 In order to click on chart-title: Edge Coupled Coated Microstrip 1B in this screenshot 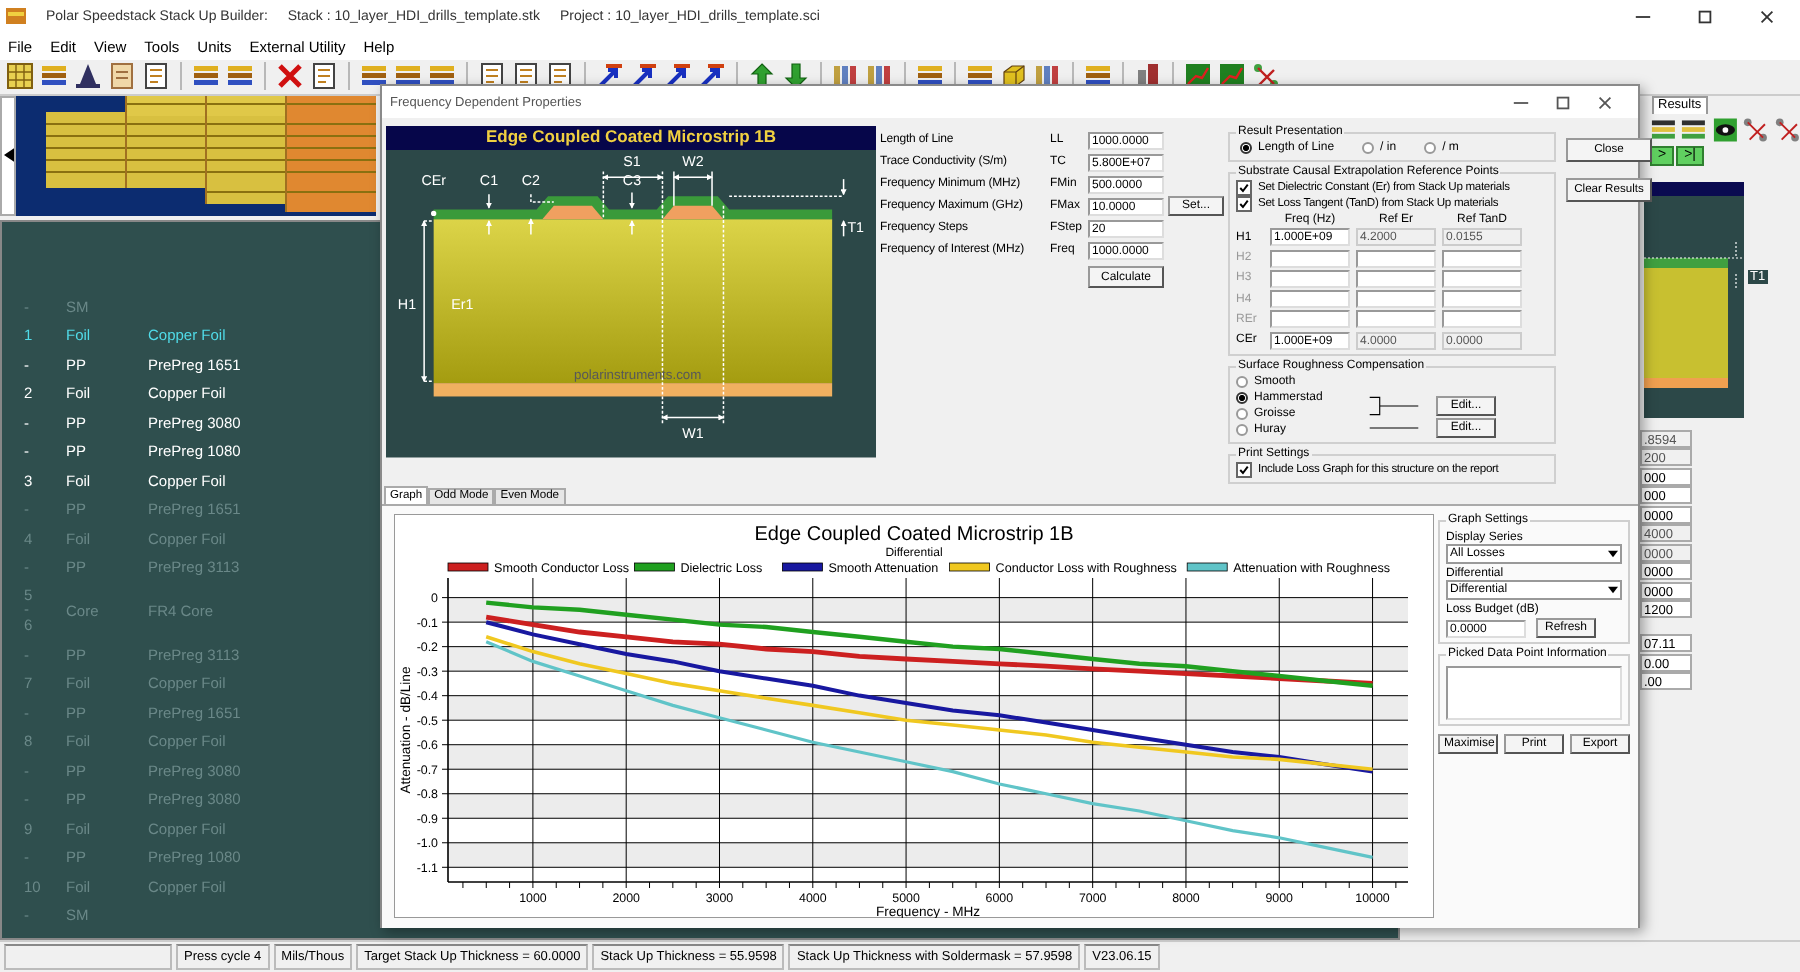, I will do `click(914, 535)`.